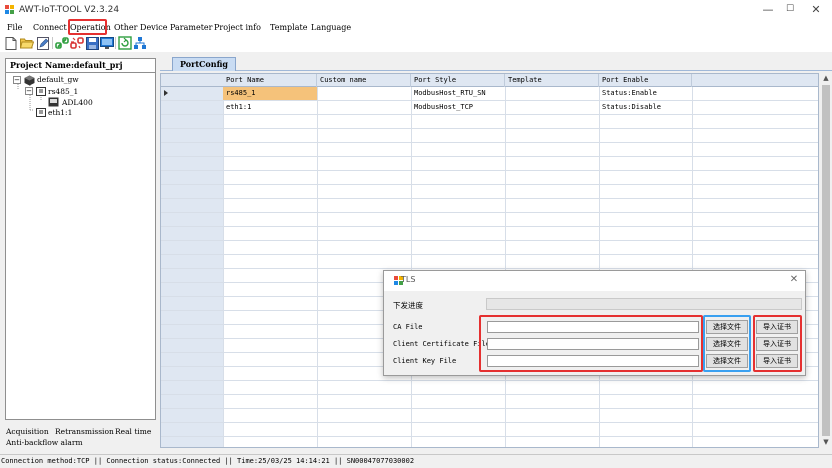  Describe the element at coordinates (87, 27) in the screenshot. I see `operation-menu-highlight` at that location.